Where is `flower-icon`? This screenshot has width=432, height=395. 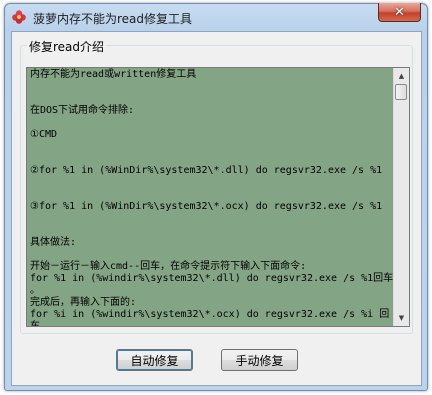 flower-icon is located at coordinates (19, 17).